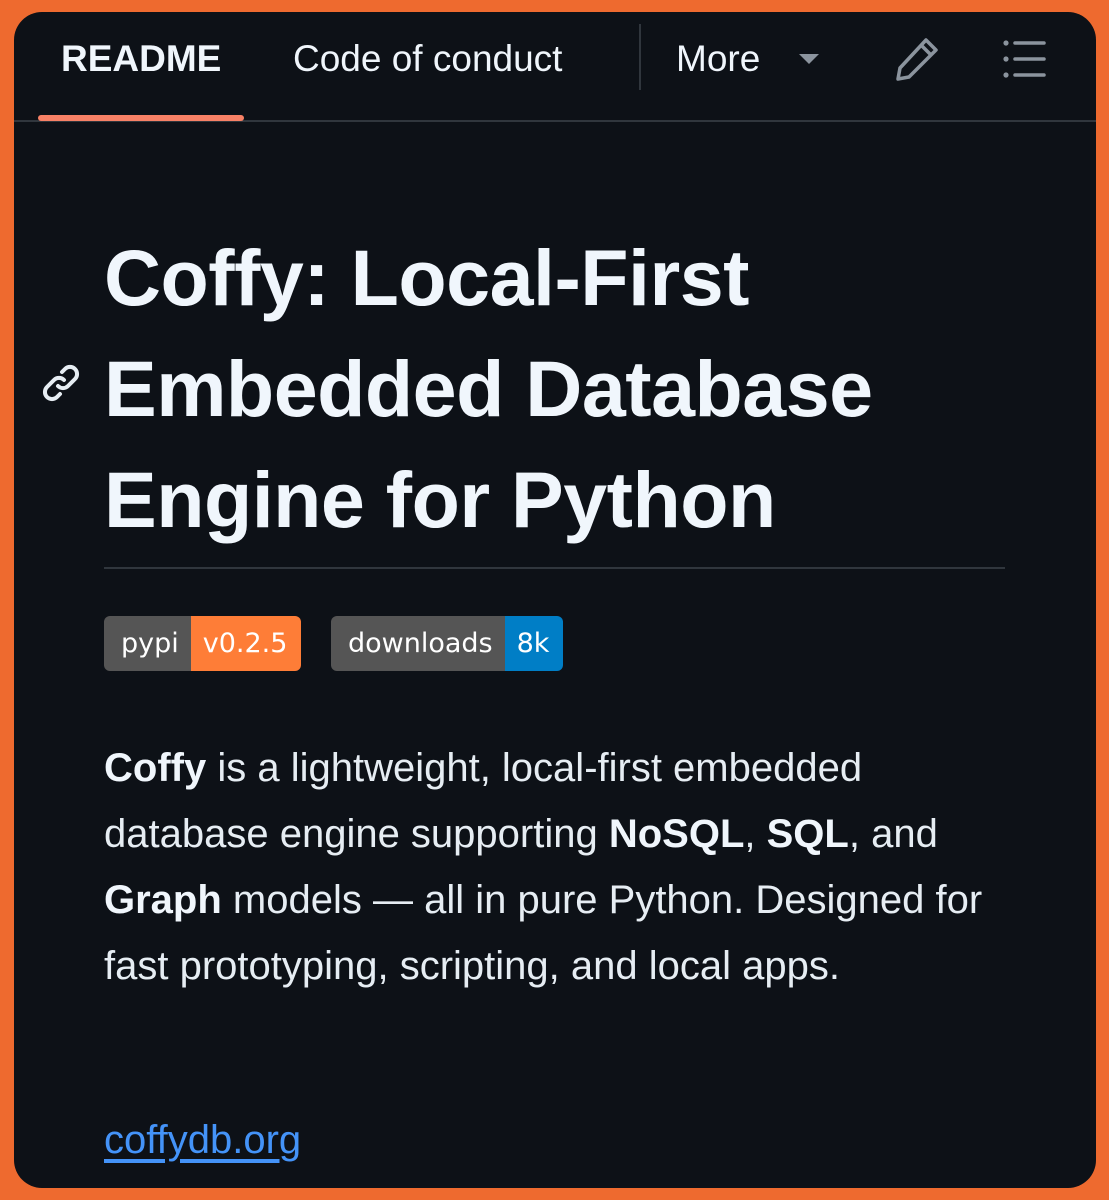 The width and height of the screenshot is (1109, 1200). What do you see at coordinates (1024, 59) in the screenshot?
I see `list-icon` at bounding box center [1024, 59].